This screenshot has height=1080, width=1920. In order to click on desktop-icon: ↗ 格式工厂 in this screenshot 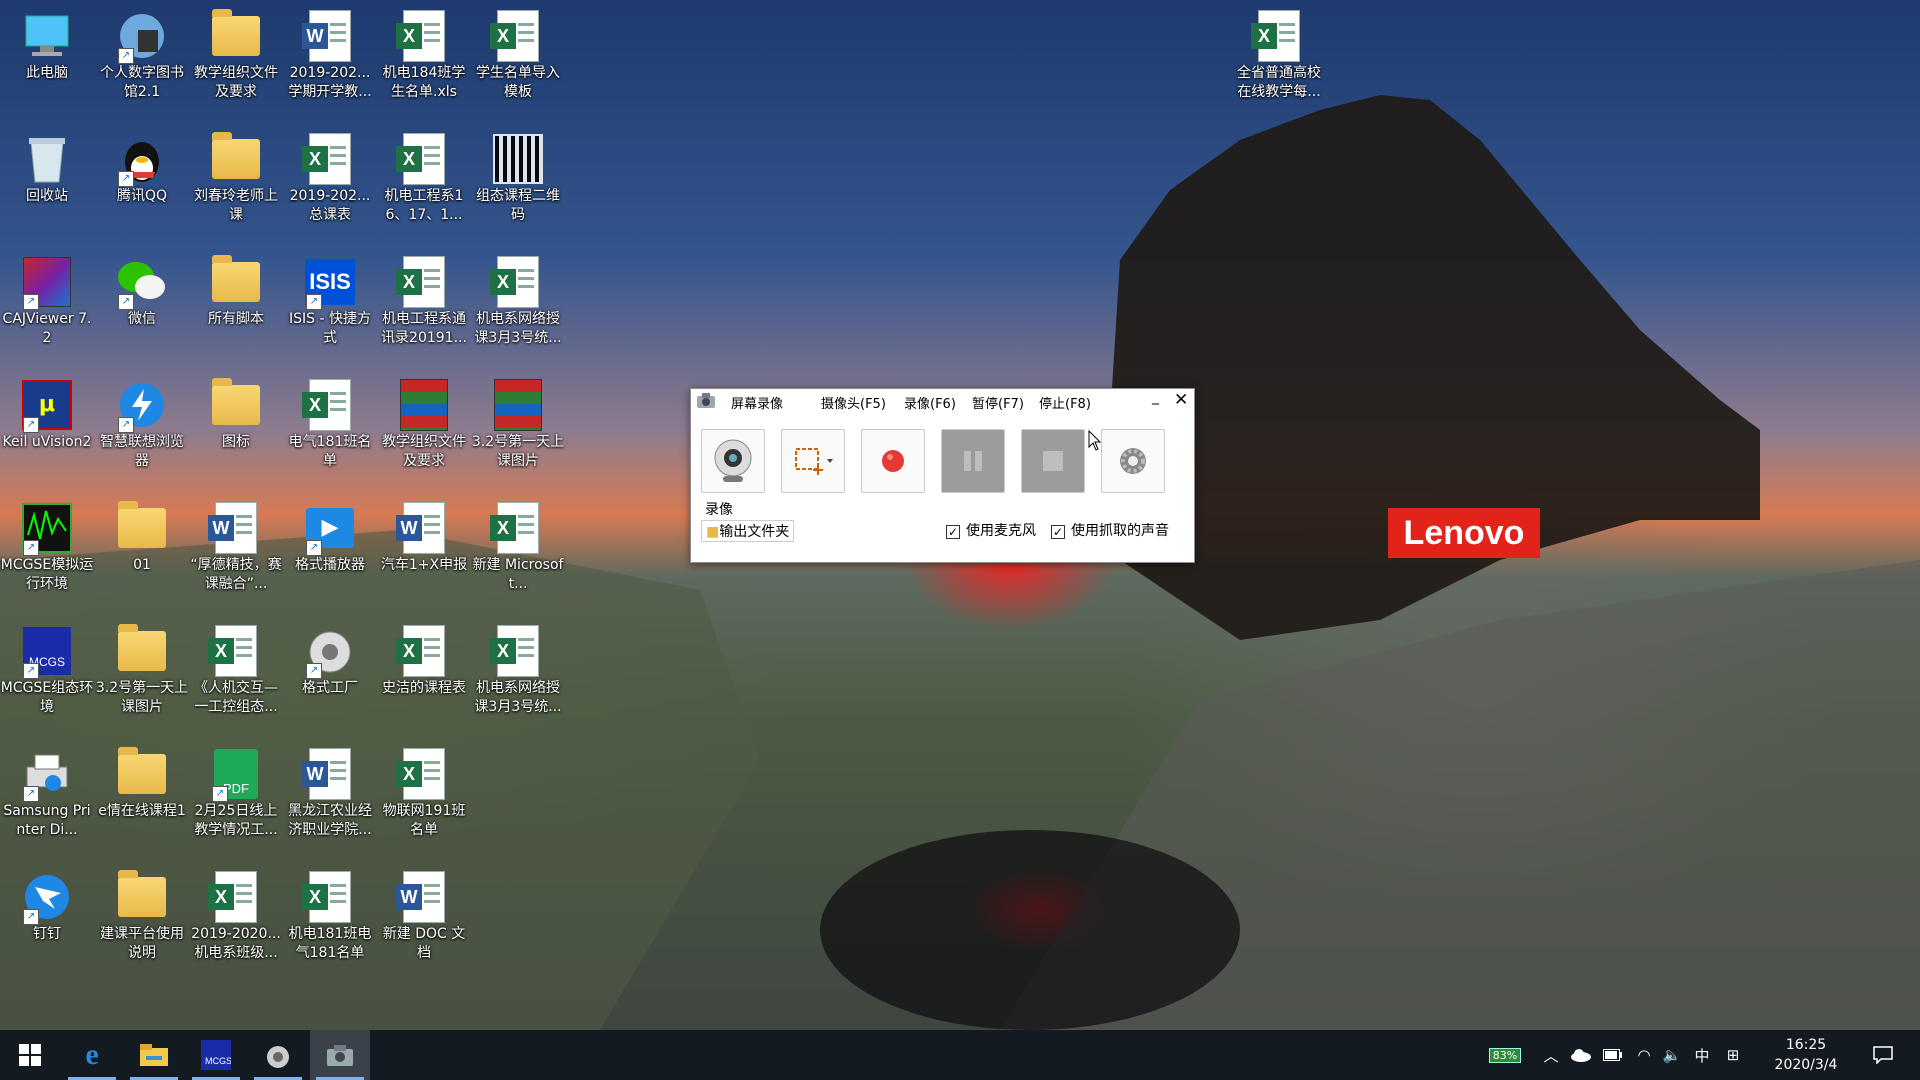, I will do `click(330, 658)`.